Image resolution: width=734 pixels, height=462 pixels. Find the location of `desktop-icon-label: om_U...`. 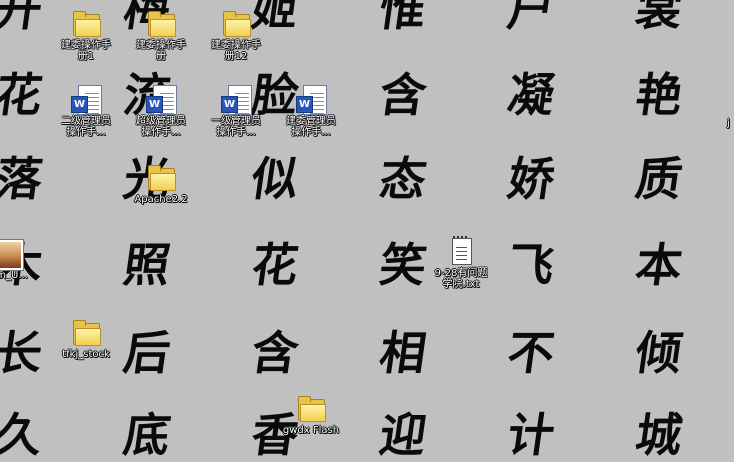

desktop-icon-label: om_U... is located at coordinates (14, 275).